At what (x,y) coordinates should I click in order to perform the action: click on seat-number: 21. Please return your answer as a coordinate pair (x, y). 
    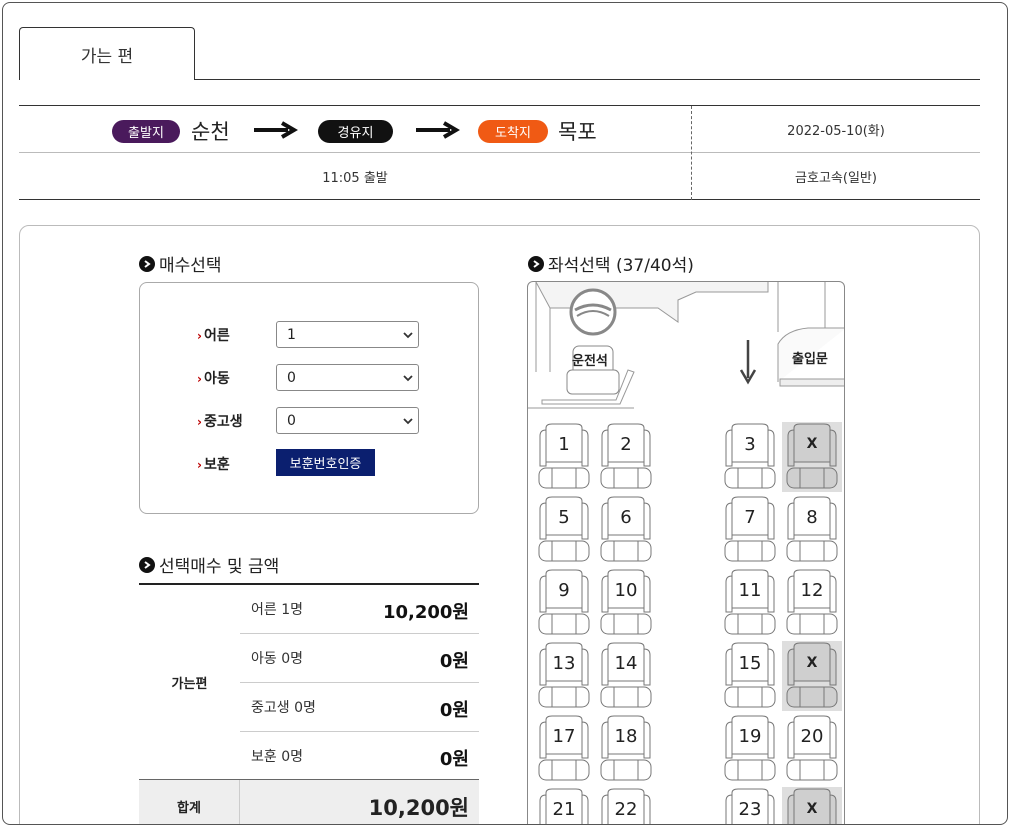
    Looking at the image, I should click on (564, 809).